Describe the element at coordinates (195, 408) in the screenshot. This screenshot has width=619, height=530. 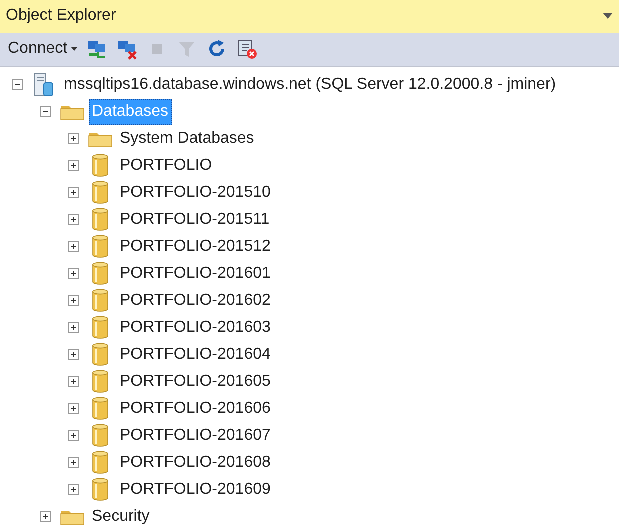
I see `tree-item: PORTFOLIO-201606` at that location.